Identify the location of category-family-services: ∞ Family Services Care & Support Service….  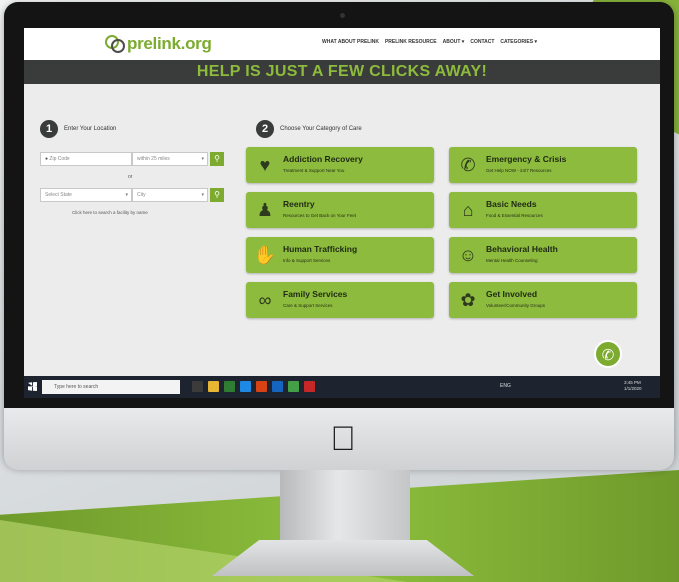
(340, 300).